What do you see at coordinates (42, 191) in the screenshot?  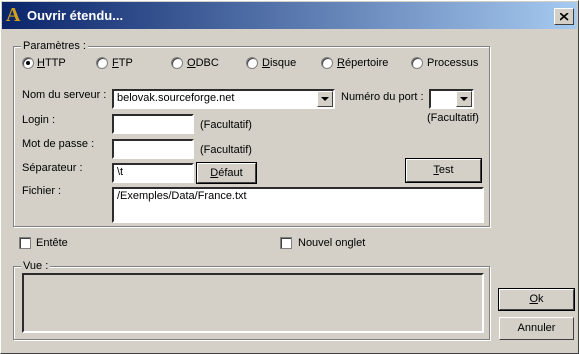 I see `file-label: Fichier :` at bounding box center [42, 191].